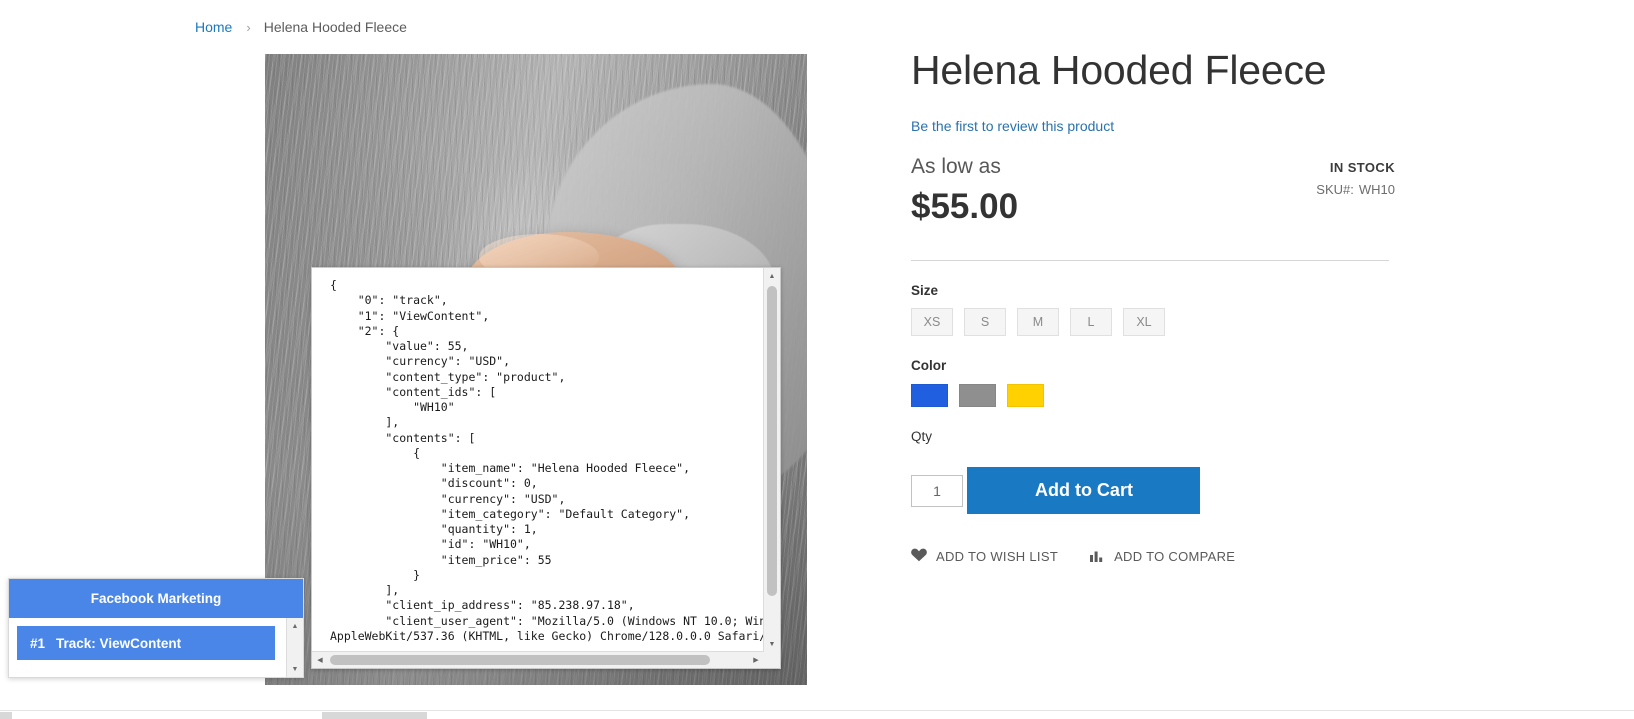  Describe the element at coordinates (213, 27) in the screenshot. I see `breadcrumb-home-link: Home` at that location.